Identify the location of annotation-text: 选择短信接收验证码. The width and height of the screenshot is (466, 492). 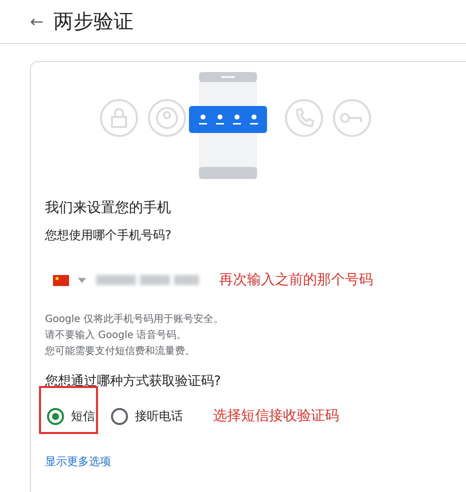
(276, 416).